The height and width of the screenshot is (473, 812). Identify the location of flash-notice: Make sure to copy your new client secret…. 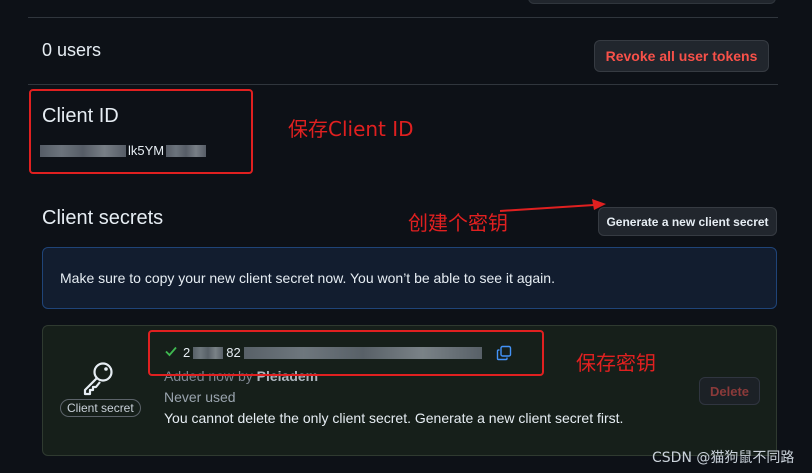
(409, 278).